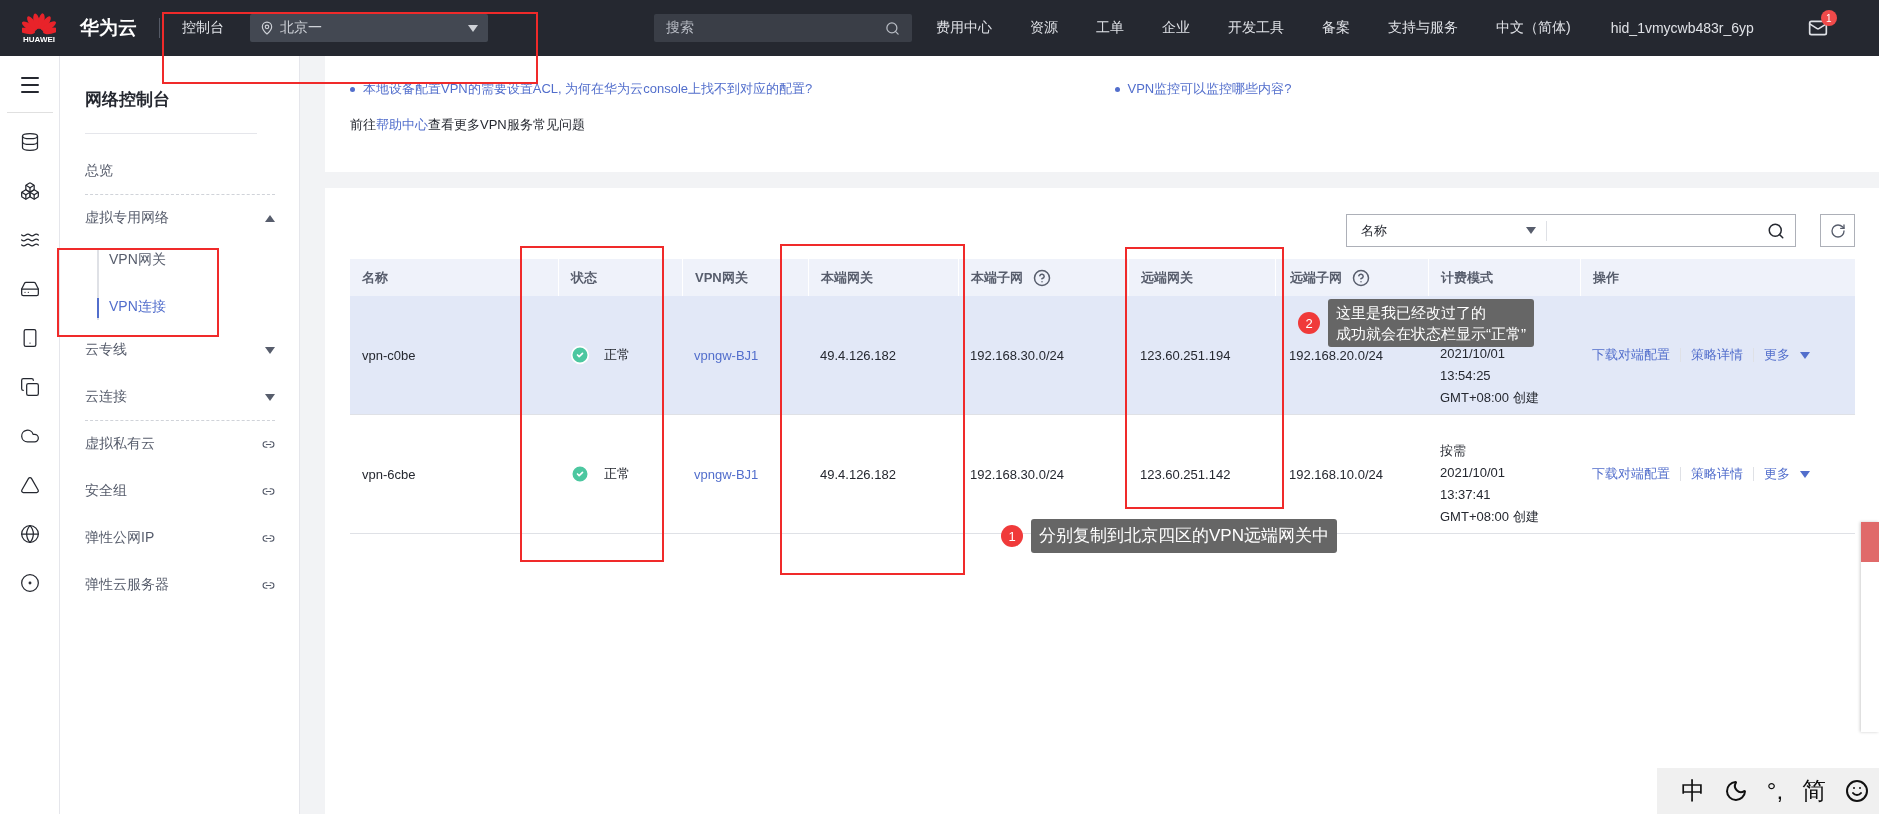 This screenshot has height=814, width=1879. I want to click on nav-link: 开发工具, so click(1256, 28).